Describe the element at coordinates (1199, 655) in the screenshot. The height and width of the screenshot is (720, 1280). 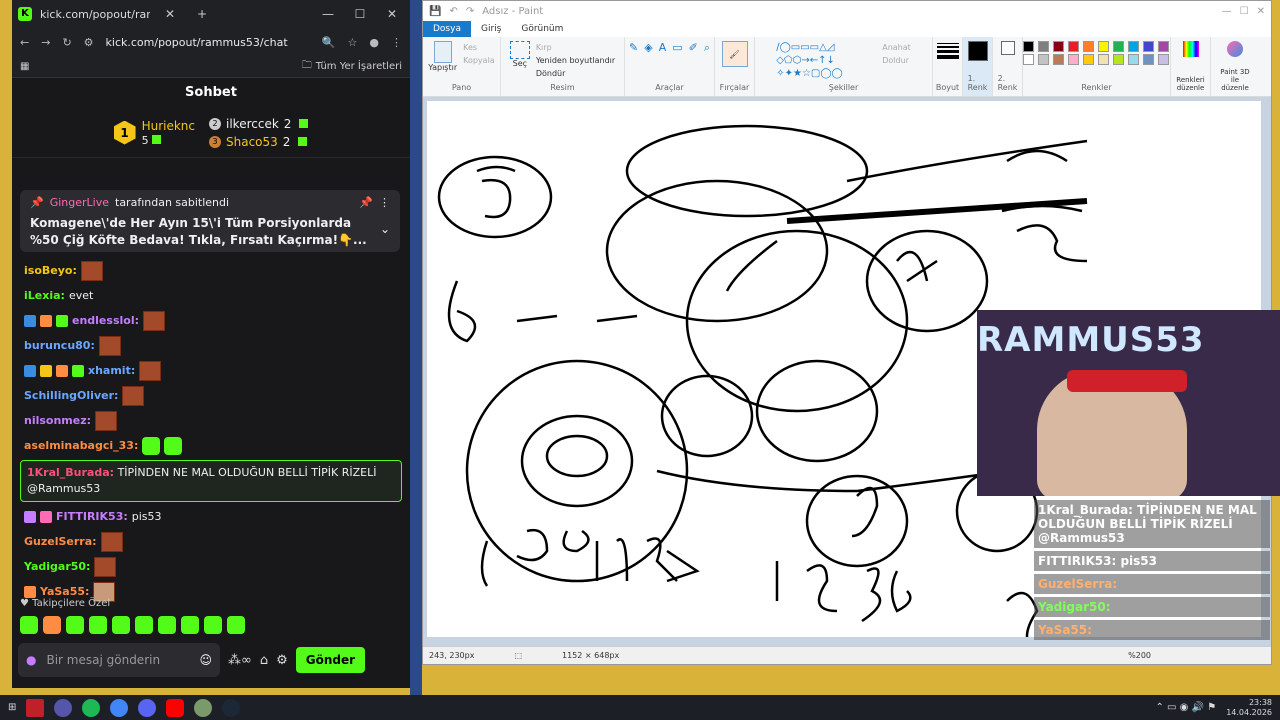
I see `zoom-level: %200` at that location.